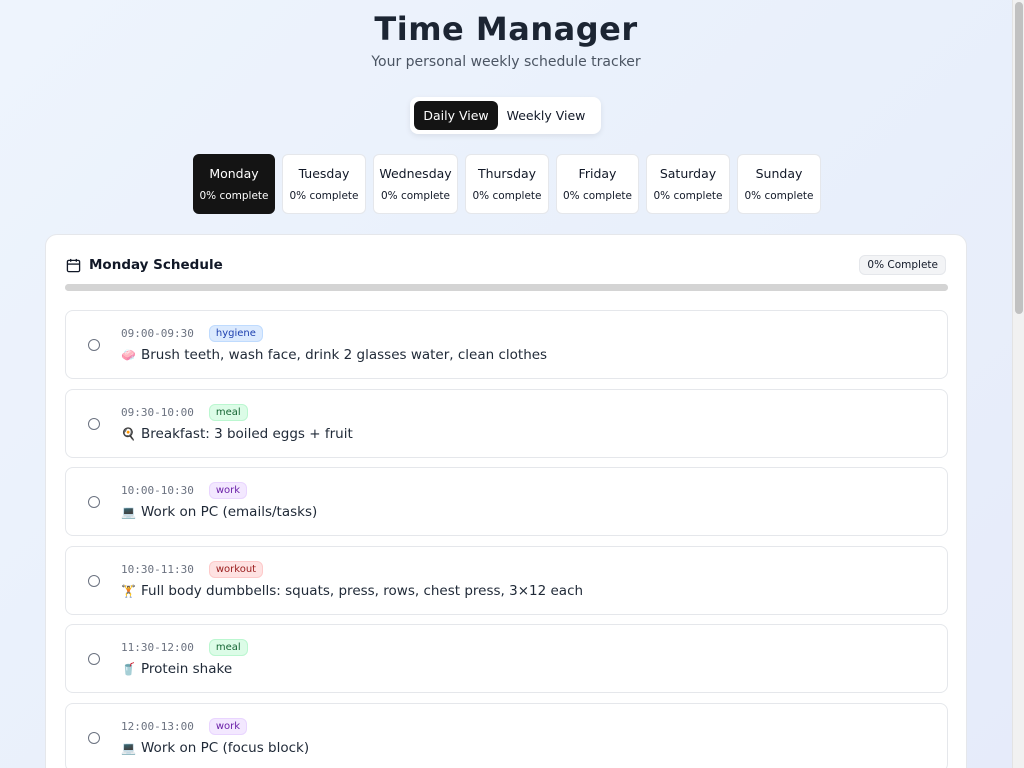 The height and width of the screenshot is (768, 1024). Describe the element at coordinates (415, 184) in the screenshot. I see `day-tab-wednesday: Wednesday 0% complete` at that location.